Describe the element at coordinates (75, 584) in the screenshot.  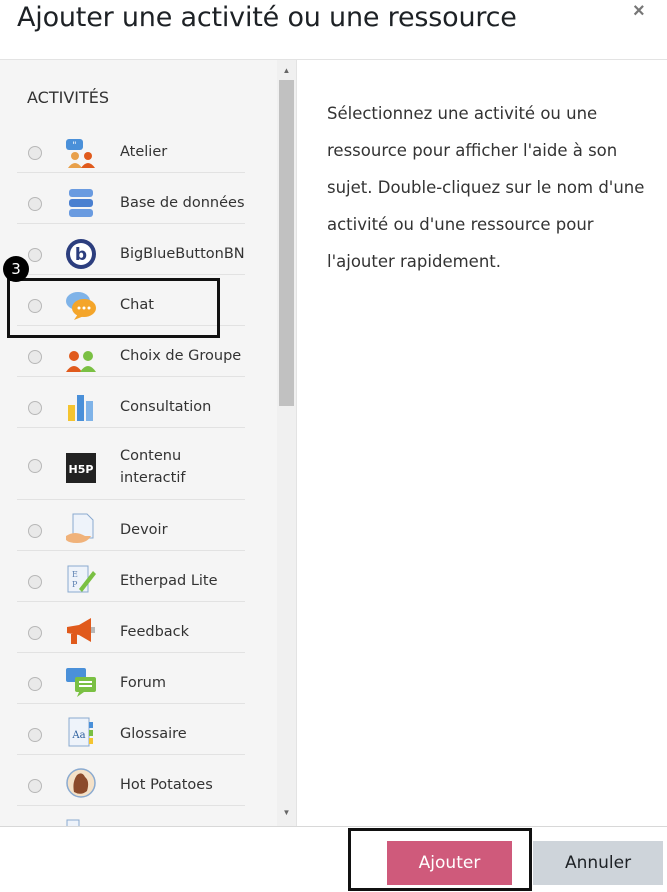
I see `svg-text: P` at that location.